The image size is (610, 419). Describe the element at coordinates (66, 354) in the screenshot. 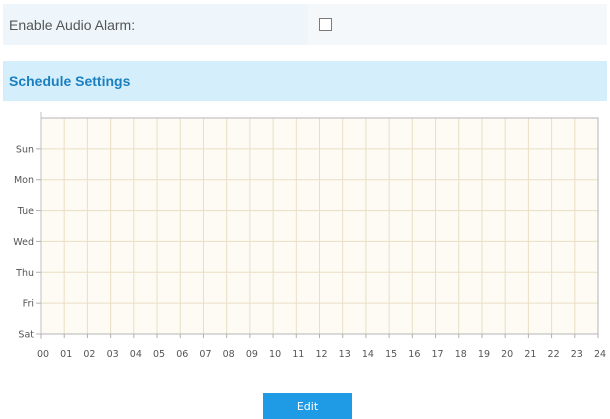

I see `hour-label: 01` at that location.